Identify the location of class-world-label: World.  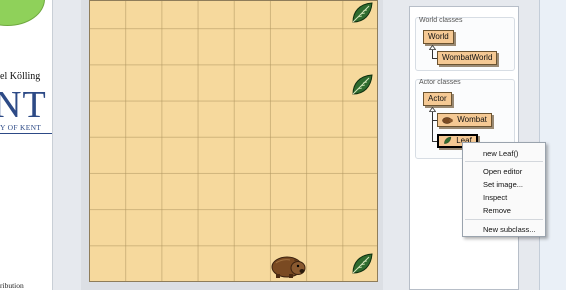
(438, 36).